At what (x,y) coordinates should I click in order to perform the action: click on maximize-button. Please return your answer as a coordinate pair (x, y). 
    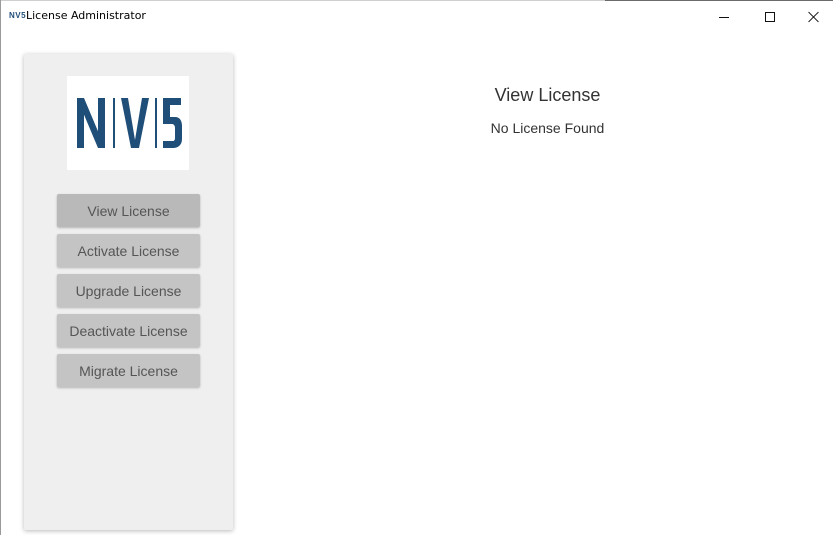
    Looking at the image, I should click on (770, 17).